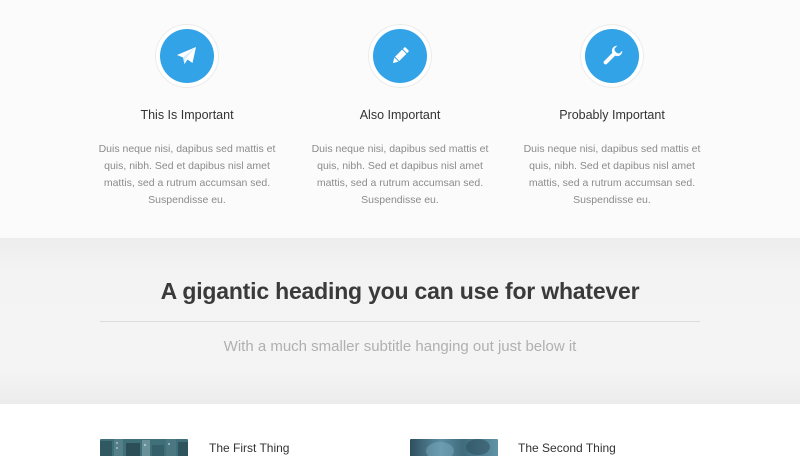  Describe the element at coordinates (144, 447) in the screenshot. I see `city-buildings-image` at that location.